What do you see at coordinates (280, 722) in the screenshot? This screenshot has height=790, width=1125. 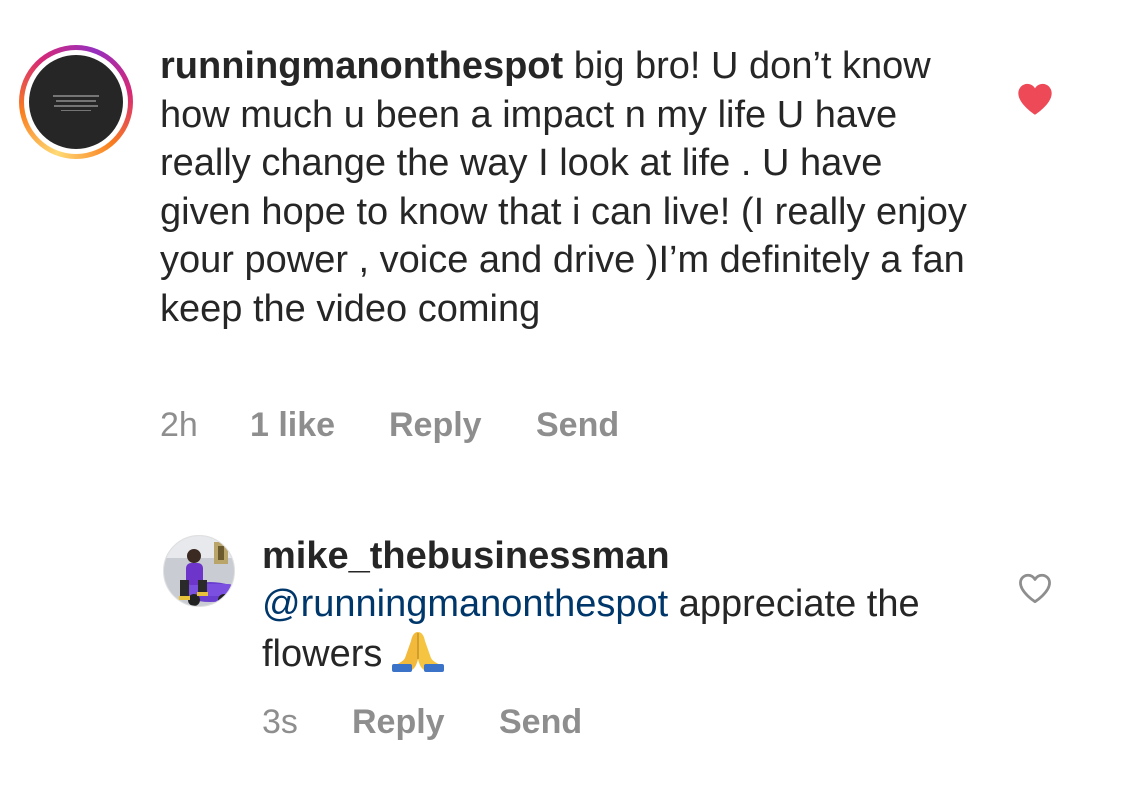 I see `reply-timestamp: 3s` at bounding box center [280, 722].